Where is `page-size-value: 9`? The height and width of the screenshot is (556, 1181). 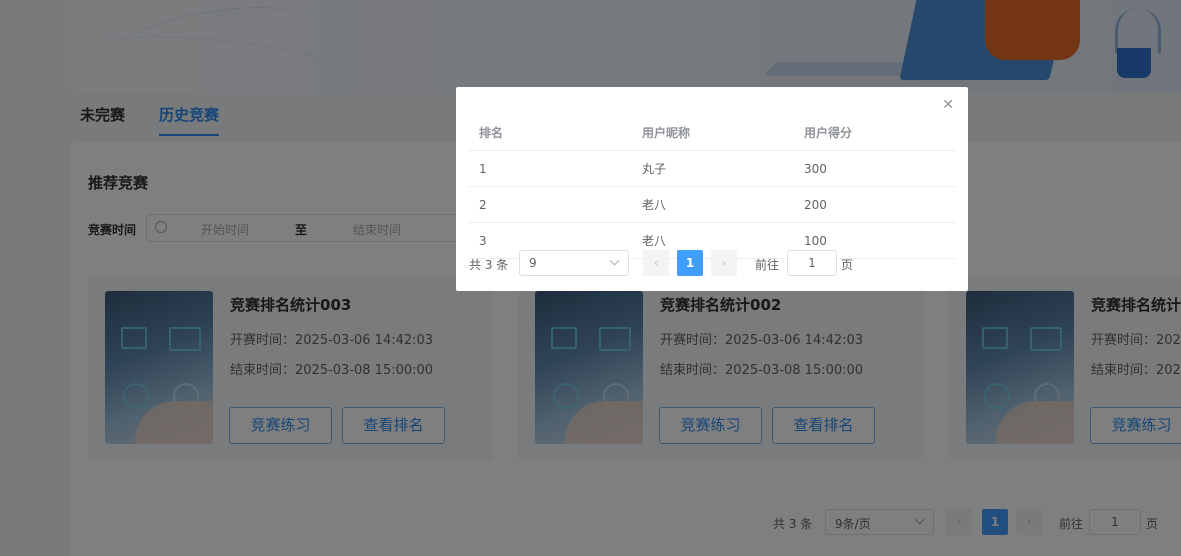 page-size-value: 9 is located at coordinates (533, 263).